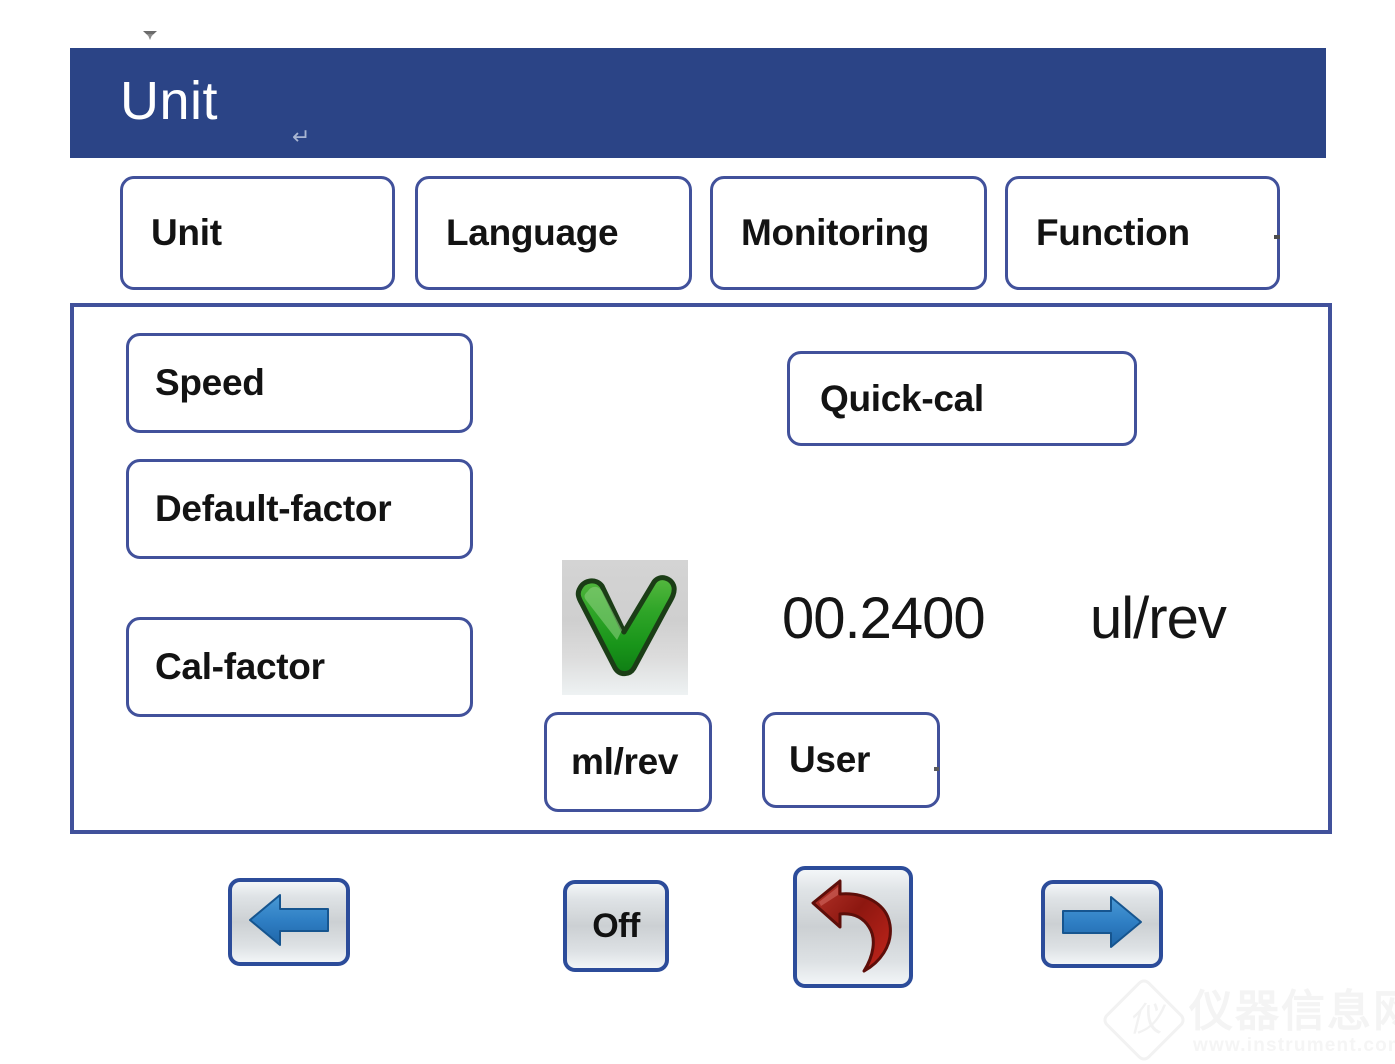  Describe the element at coordinates (299, 383) in the screenshot. I see `option-speed: Speed` at that location.